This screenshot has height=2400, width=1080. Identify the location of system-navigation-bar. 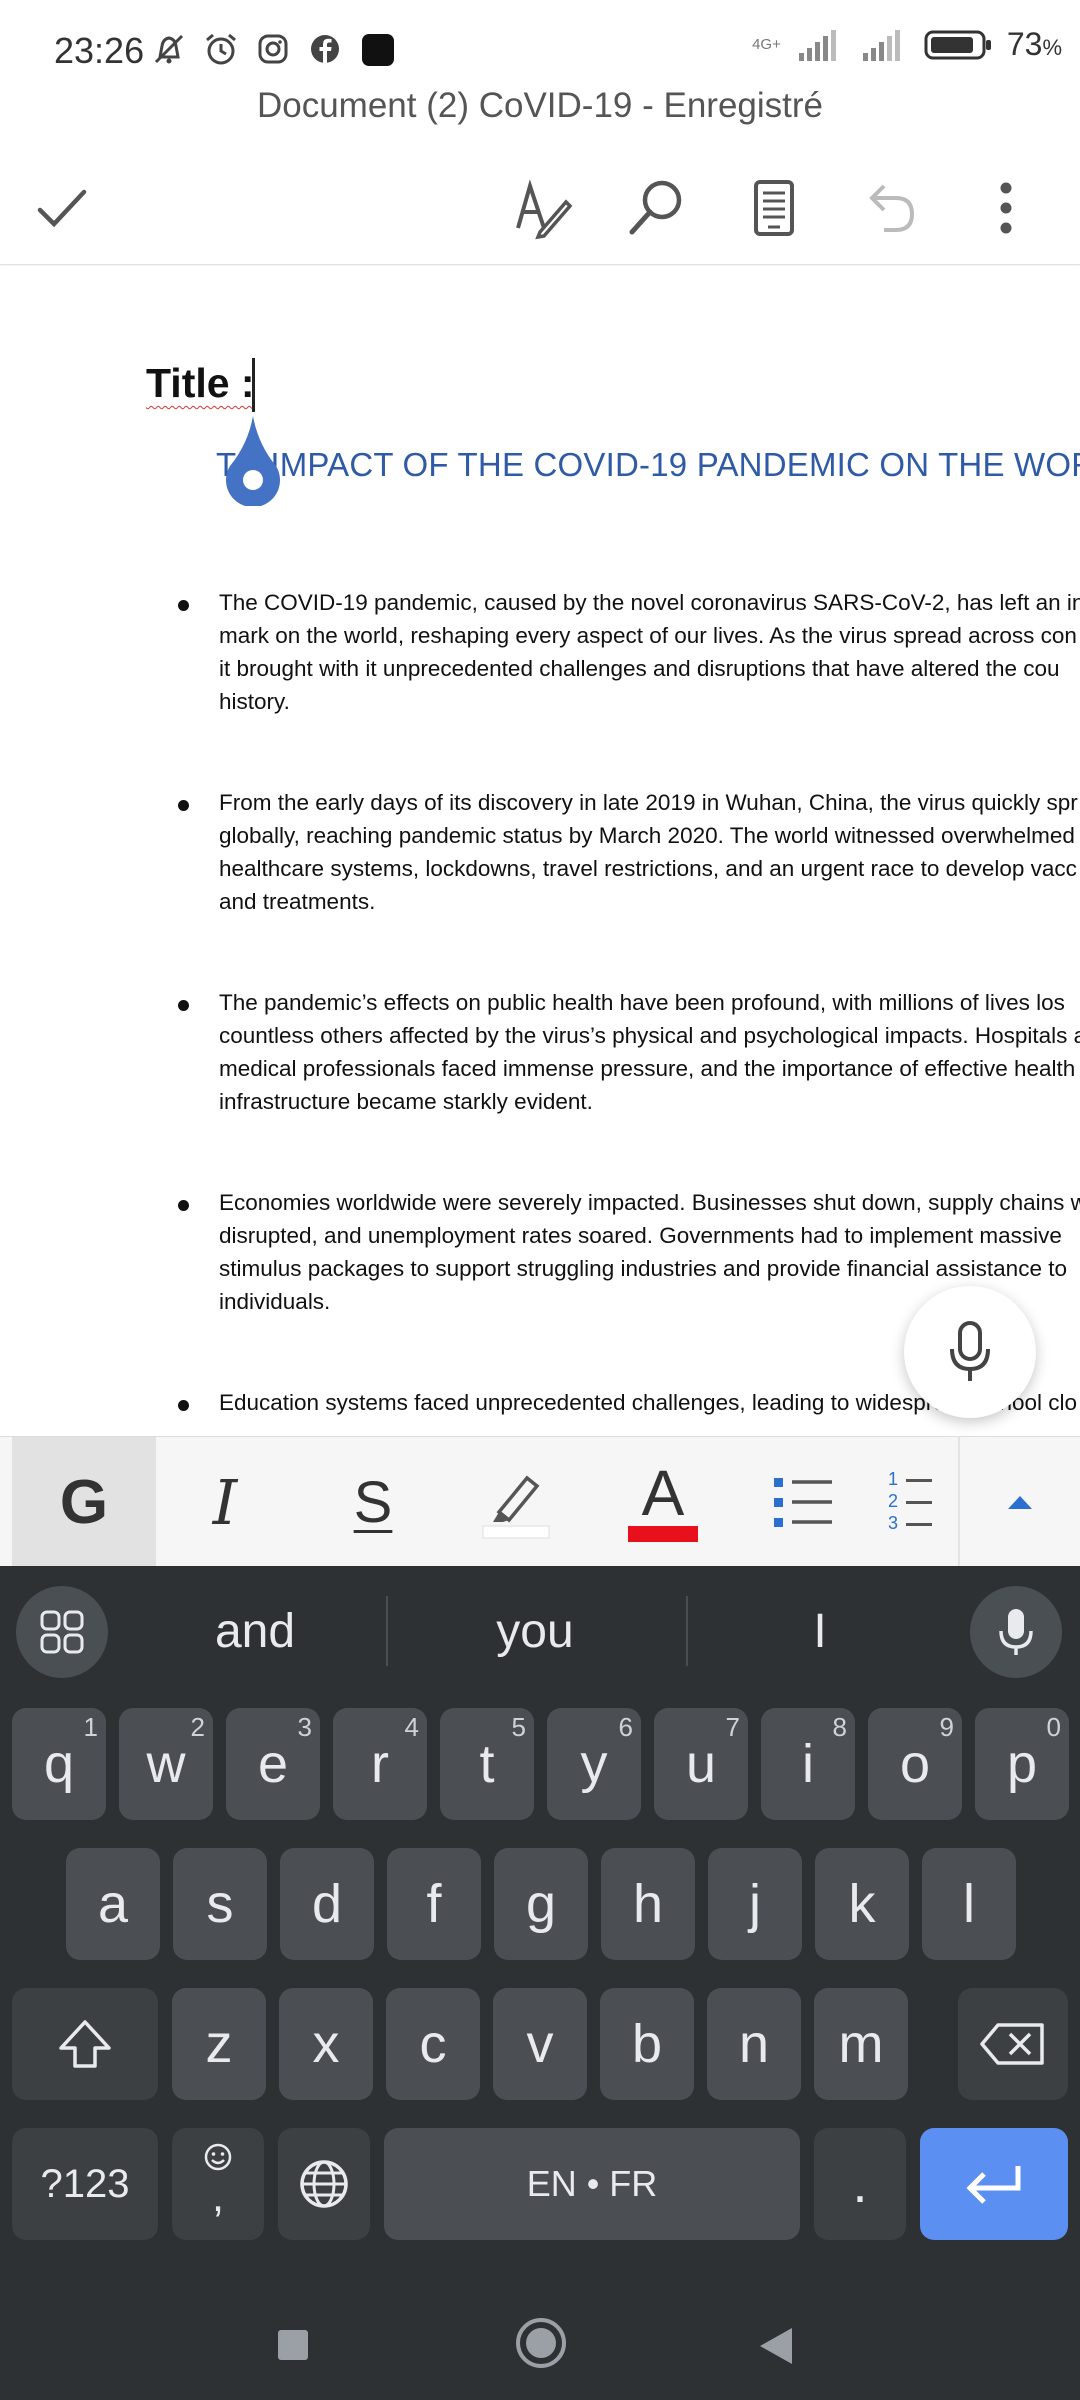
(540, 2345).